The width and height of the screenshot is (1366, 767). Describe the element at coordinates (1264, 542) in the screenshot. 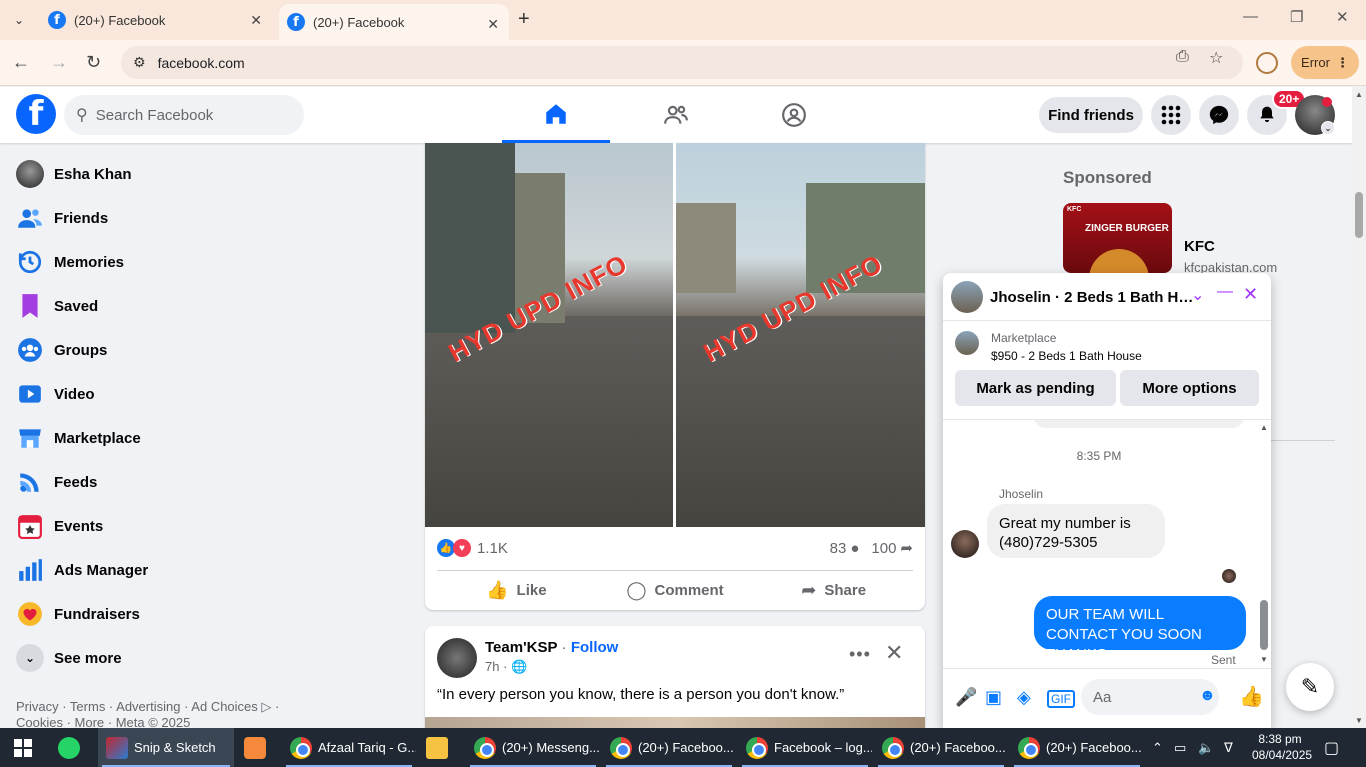

I see `chat-scrollbar: ▲ ▼` at that location.